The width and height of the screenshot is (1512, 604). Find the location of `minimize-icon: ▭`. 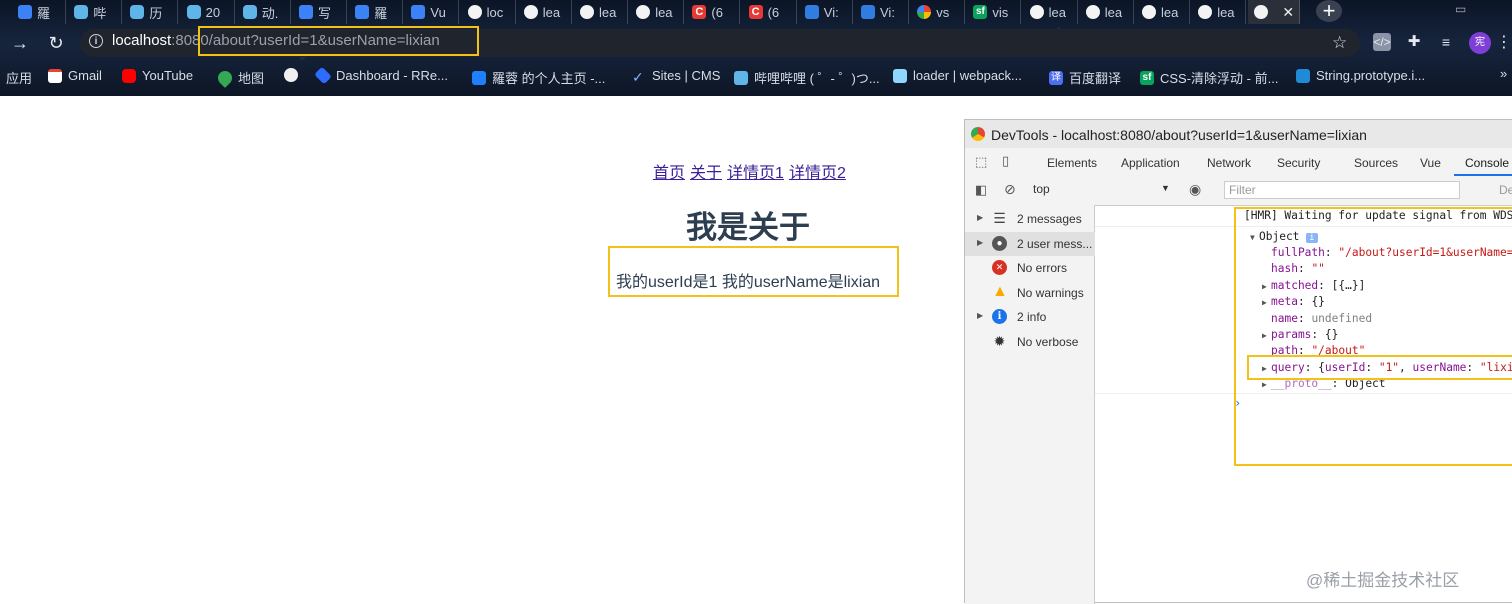

minimize-icon: ▭ is located at coordinates (1460, 9).